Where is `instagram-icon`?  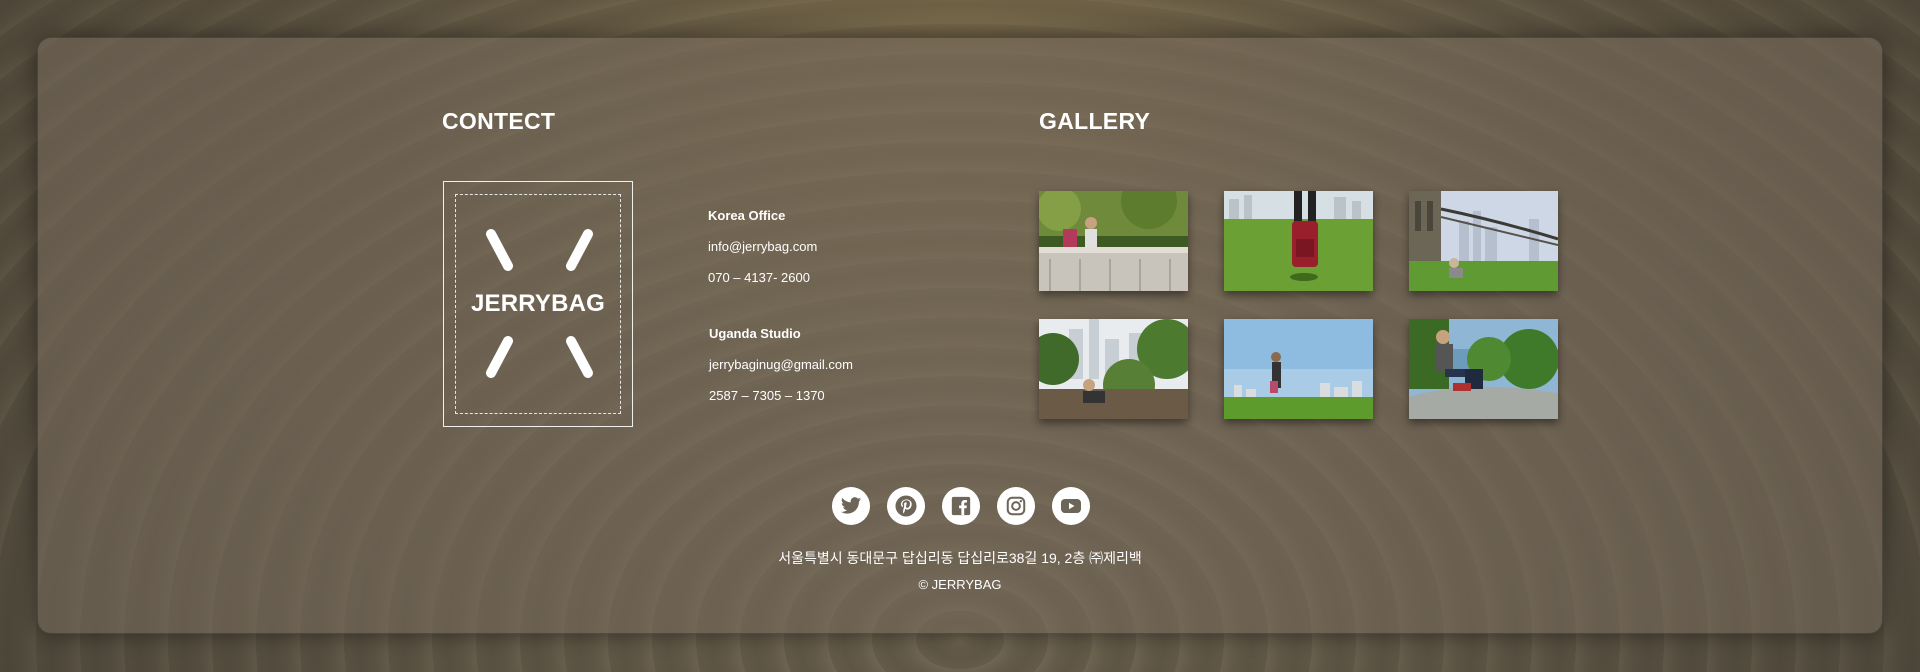 instagram-icon is located at coordinates (1016, 506).